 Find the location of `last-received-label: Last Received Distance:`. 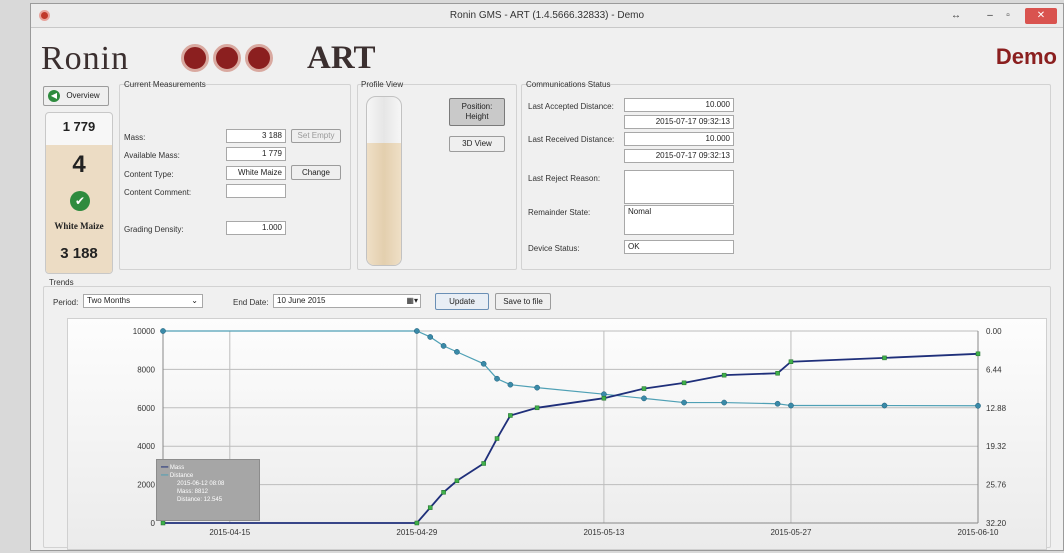

last-received-label: Last Received Distance: is located at coordinates (571, 139).